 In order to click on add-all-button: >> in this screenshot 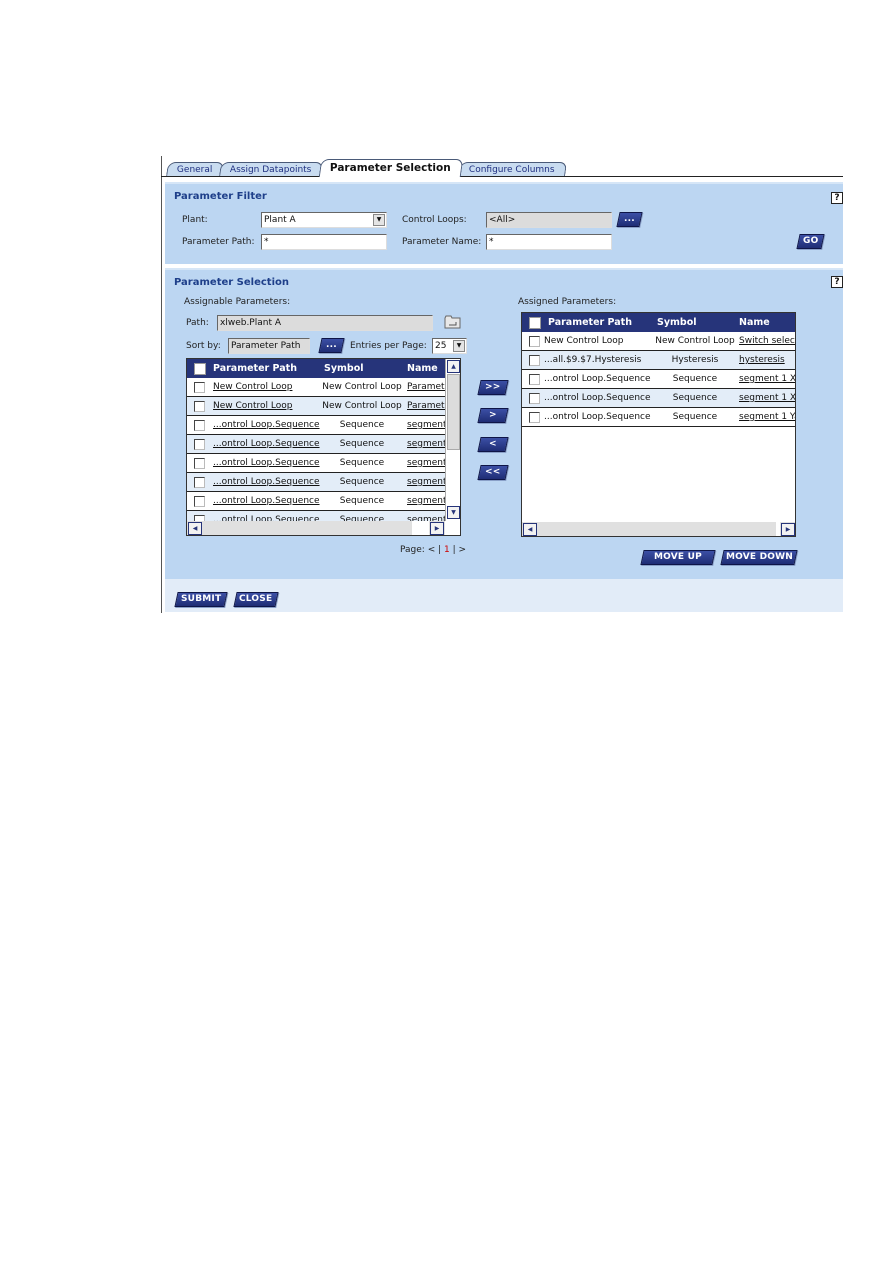, I will do `click(493, 387)`.